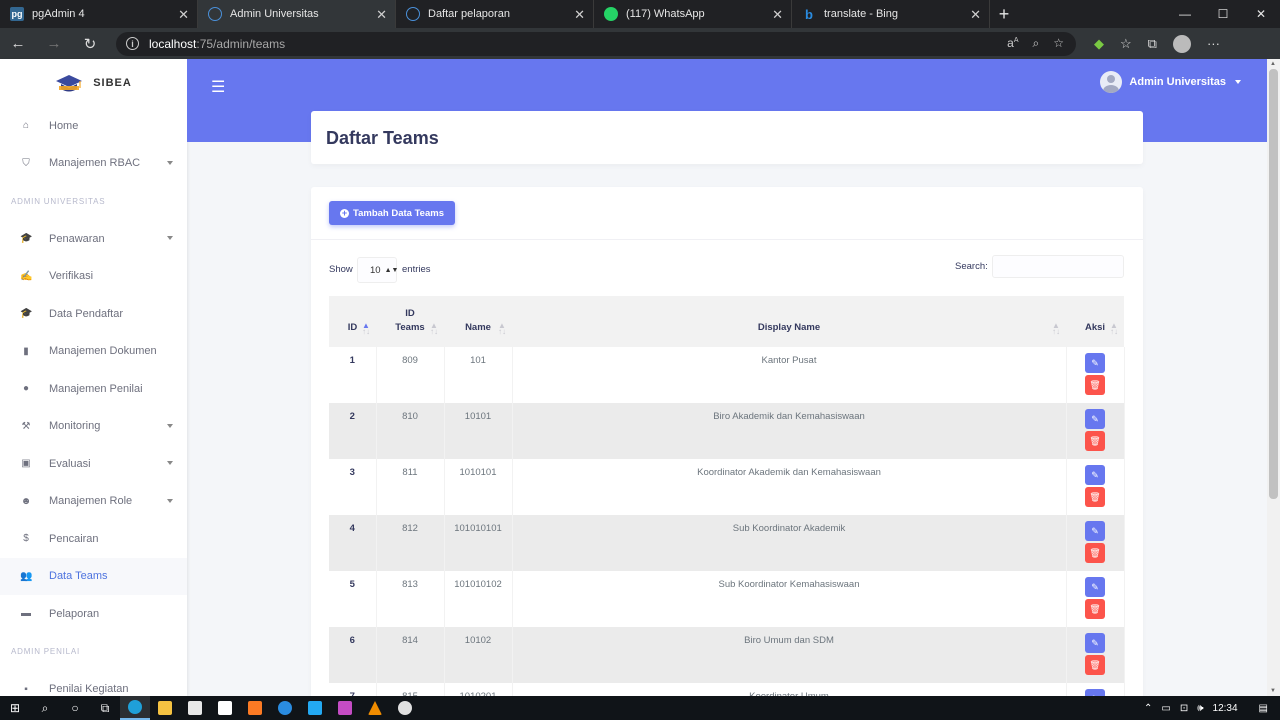 The image size is (1280, 720). I want to click on notifications-icon: ▤, so click(1263, 708).